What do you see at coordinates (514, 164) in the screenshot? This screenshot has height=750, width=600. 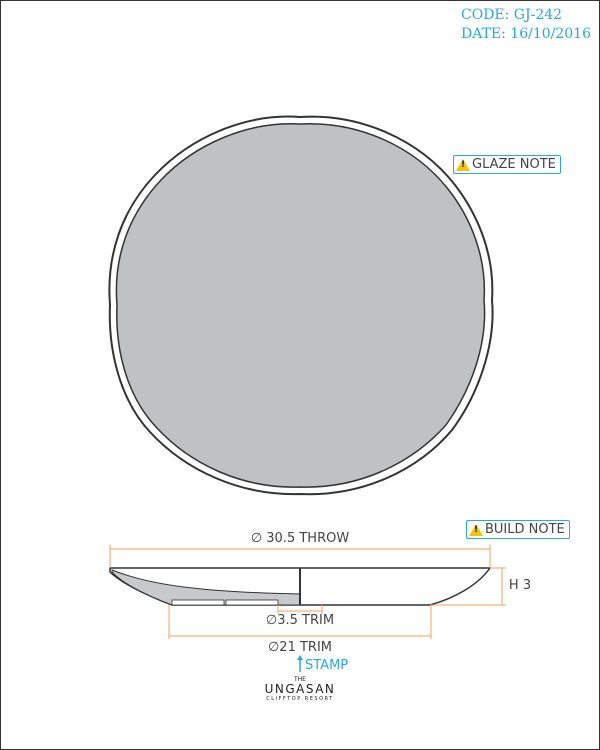 I see `glaze-note-label: GLAZE NOTE` at bounding box center [514, 164].